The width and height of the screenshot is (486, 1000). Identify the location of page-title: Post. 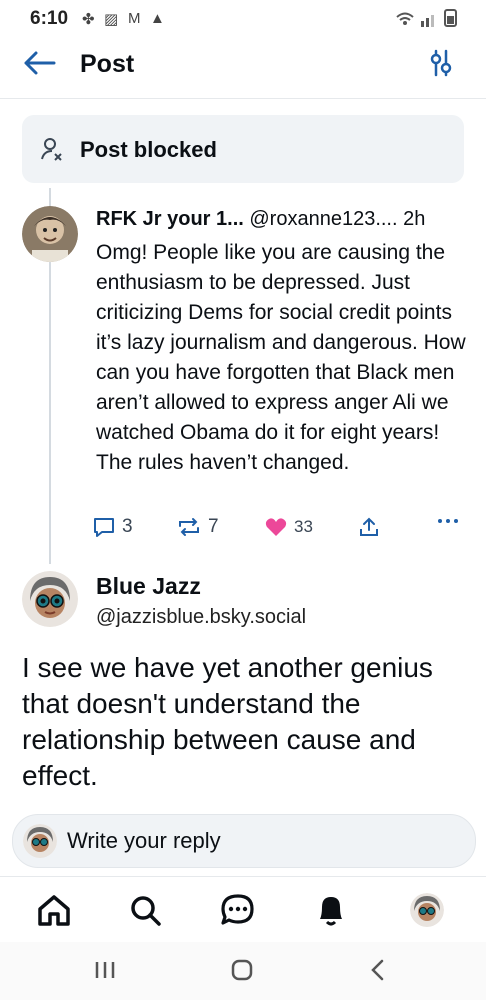
(107, 64).